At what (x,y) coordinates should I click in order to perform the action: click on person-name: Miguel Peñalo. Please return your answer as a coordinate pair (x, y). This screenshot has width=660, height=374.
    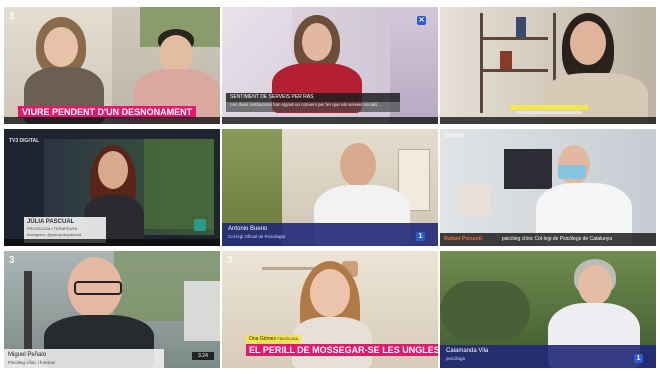
    Looking at the image, I should click on (27, 355).